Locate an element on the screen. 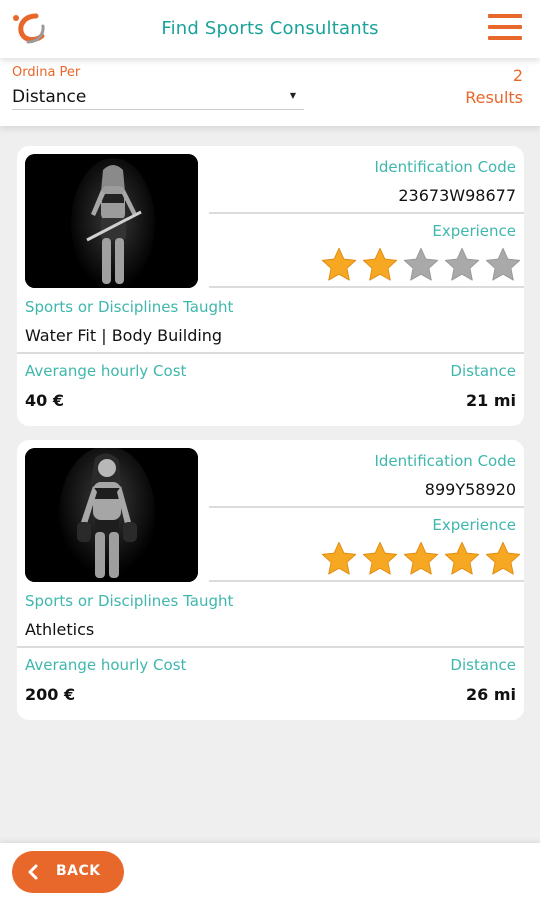 The height and width of the screenshot is (900, 540). dropdown-arrow-icon: ▼ is located at coordinates (292, 95).